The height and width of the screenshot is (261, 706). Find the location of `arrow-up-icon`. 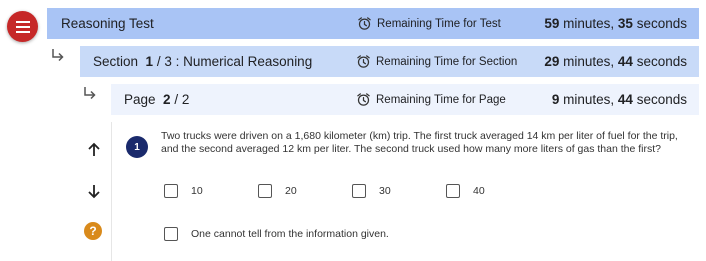

arrow-up-icon is located at coordinates (94, 150).